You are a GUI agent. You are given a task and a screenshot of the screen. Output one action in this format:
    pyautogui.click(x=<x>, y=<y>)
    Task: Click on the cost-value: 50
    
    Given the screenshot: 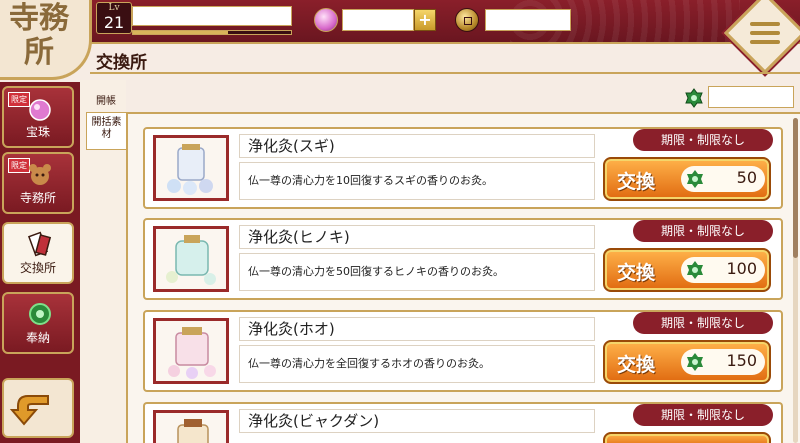 What is the action you would take?
    pyautogui.click(x=746, y=177)
    